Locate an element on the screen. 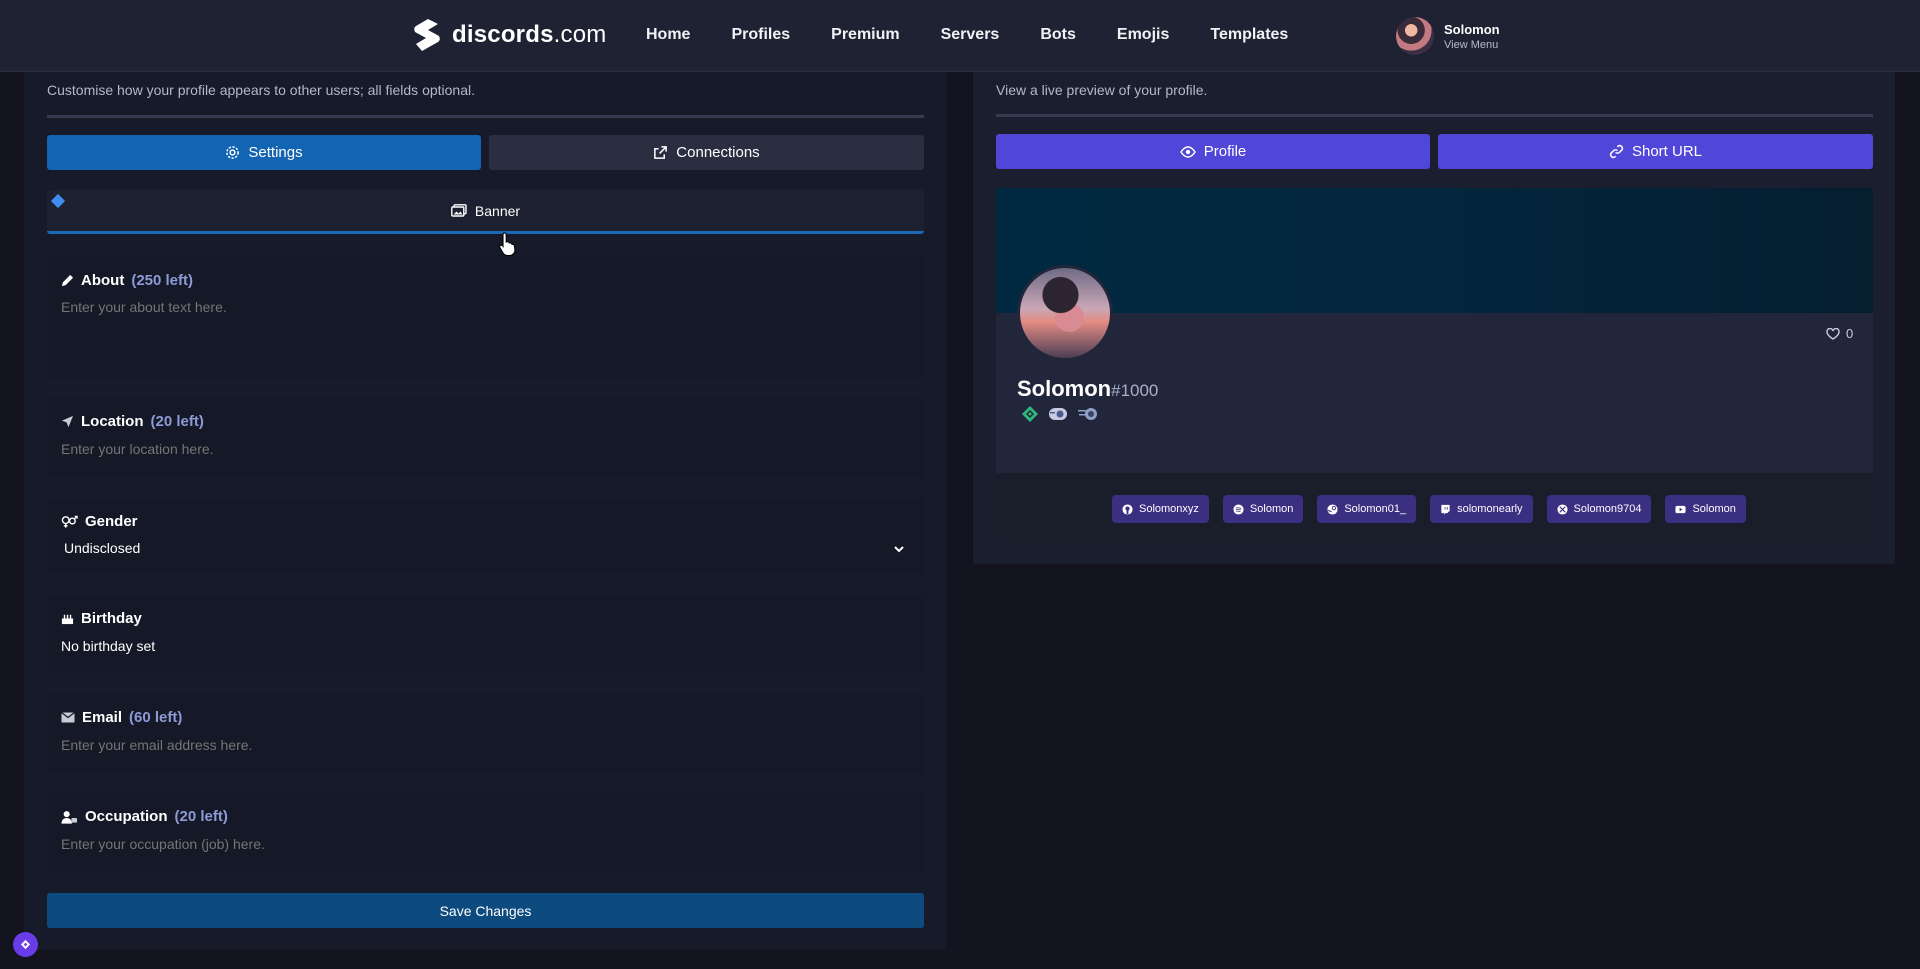 Image resolution: width=1920 pixels, height=969 pixels. connection-chip-steam: Solomon01_ is located at coordinates (1367, 509).